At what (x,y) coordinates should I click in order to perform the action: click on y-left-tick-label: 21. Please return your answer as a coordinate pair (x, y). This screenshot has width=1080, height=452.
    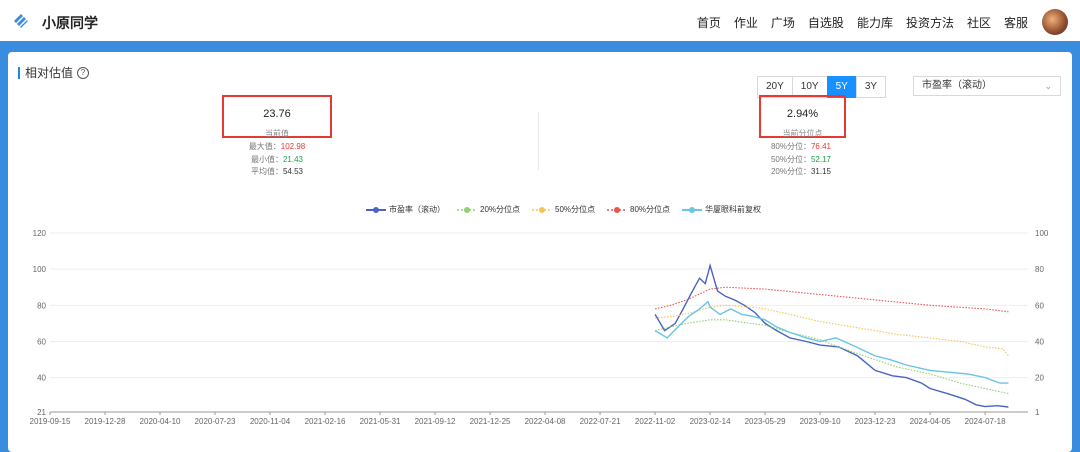
    Looking at the image, I should click on (41, 412).